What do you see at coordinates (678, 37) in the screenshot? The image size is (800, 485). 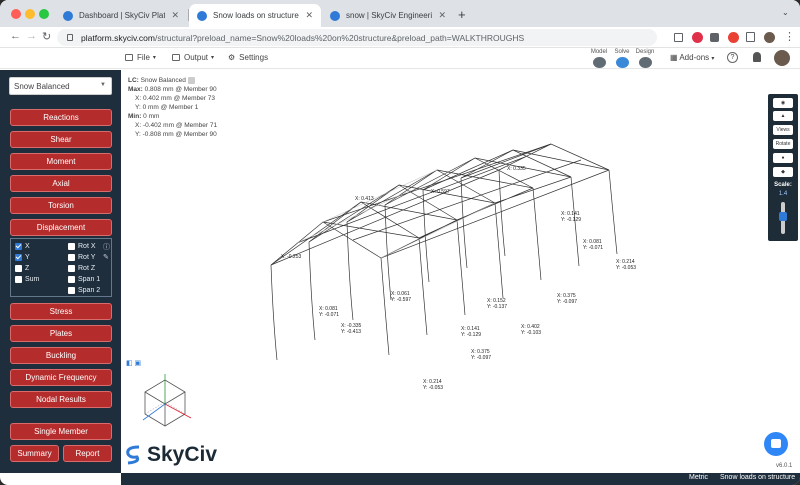 I see `share-icon` at bounding box center [678, 37].